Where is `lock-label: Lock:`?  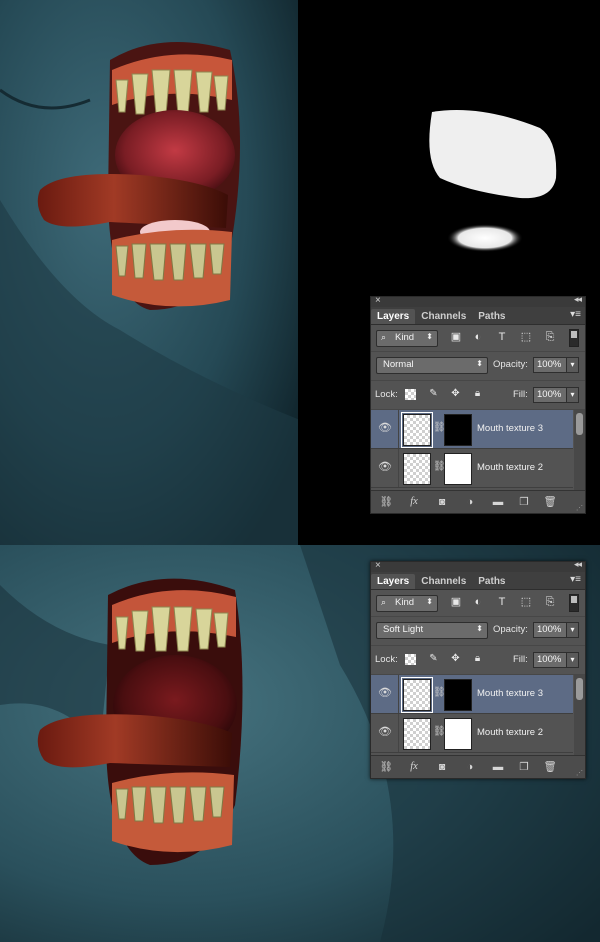 lock-label: Lock: is located at coordinates (386, 394).